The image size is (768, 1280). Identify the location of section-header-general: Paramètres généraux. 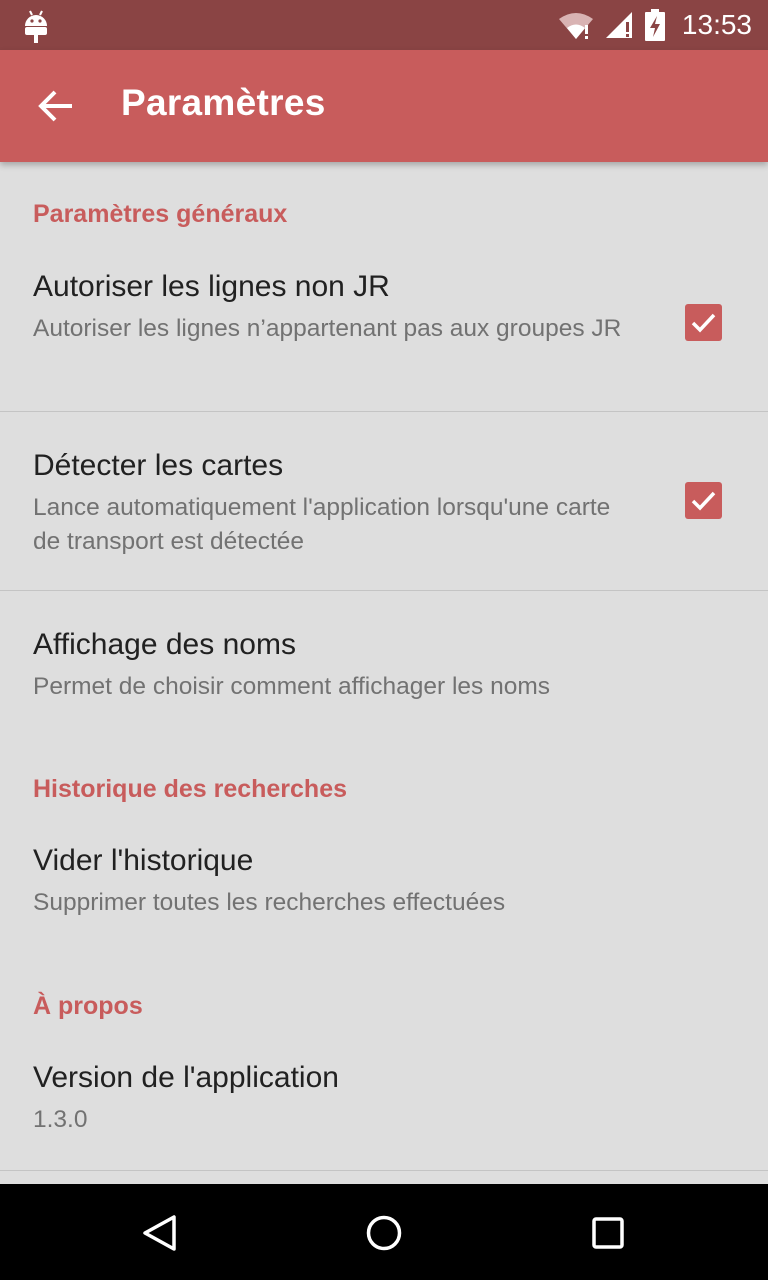
(160, 214).